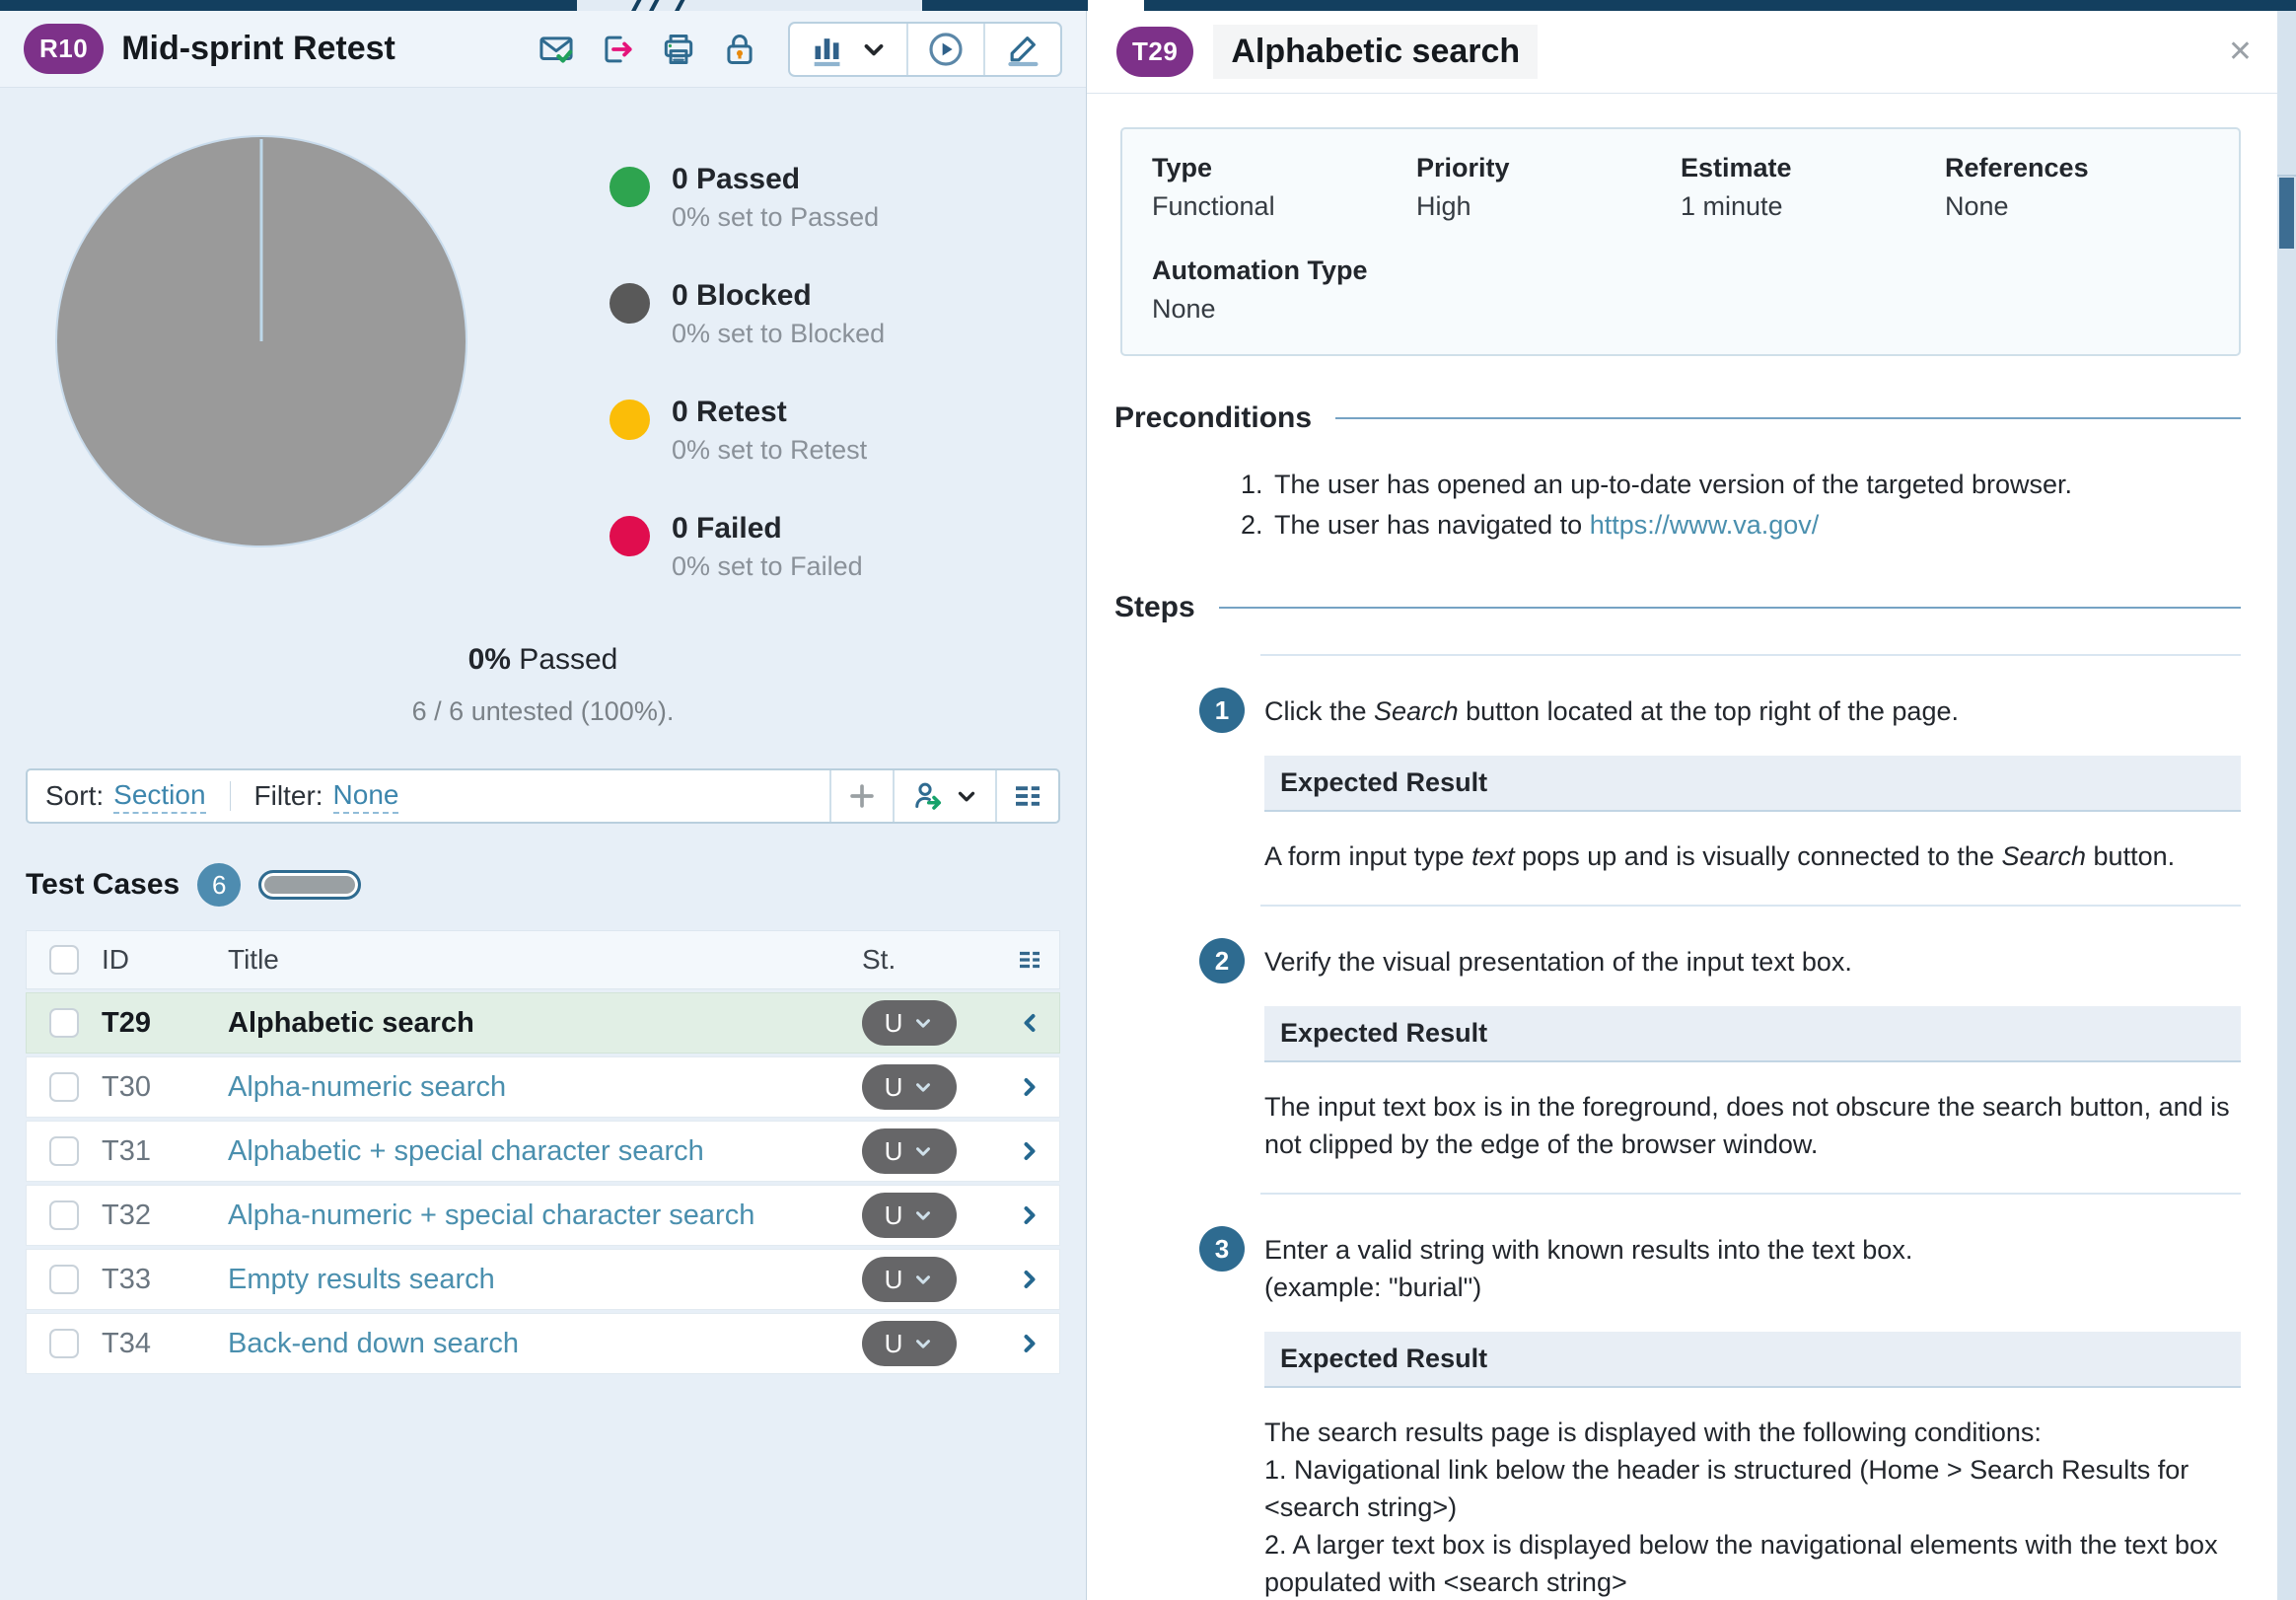 This screenshot has height=1600, width=2296. What do you see at coordinates (750, 5) in the screenshot?
I see `top-progress-gap` at bounding box center [750, 5].